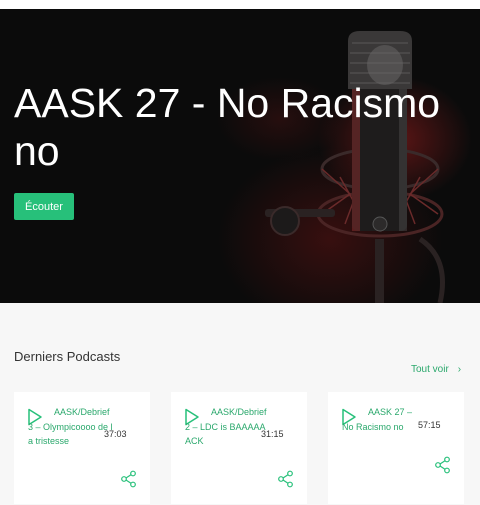 Image resolution: width=480 pixels, height=505 pixels. What do you see at coordinates (459, 369) in the screenshot?
I see `chevron-right-icon: ›` at bounding box center [459, 369].